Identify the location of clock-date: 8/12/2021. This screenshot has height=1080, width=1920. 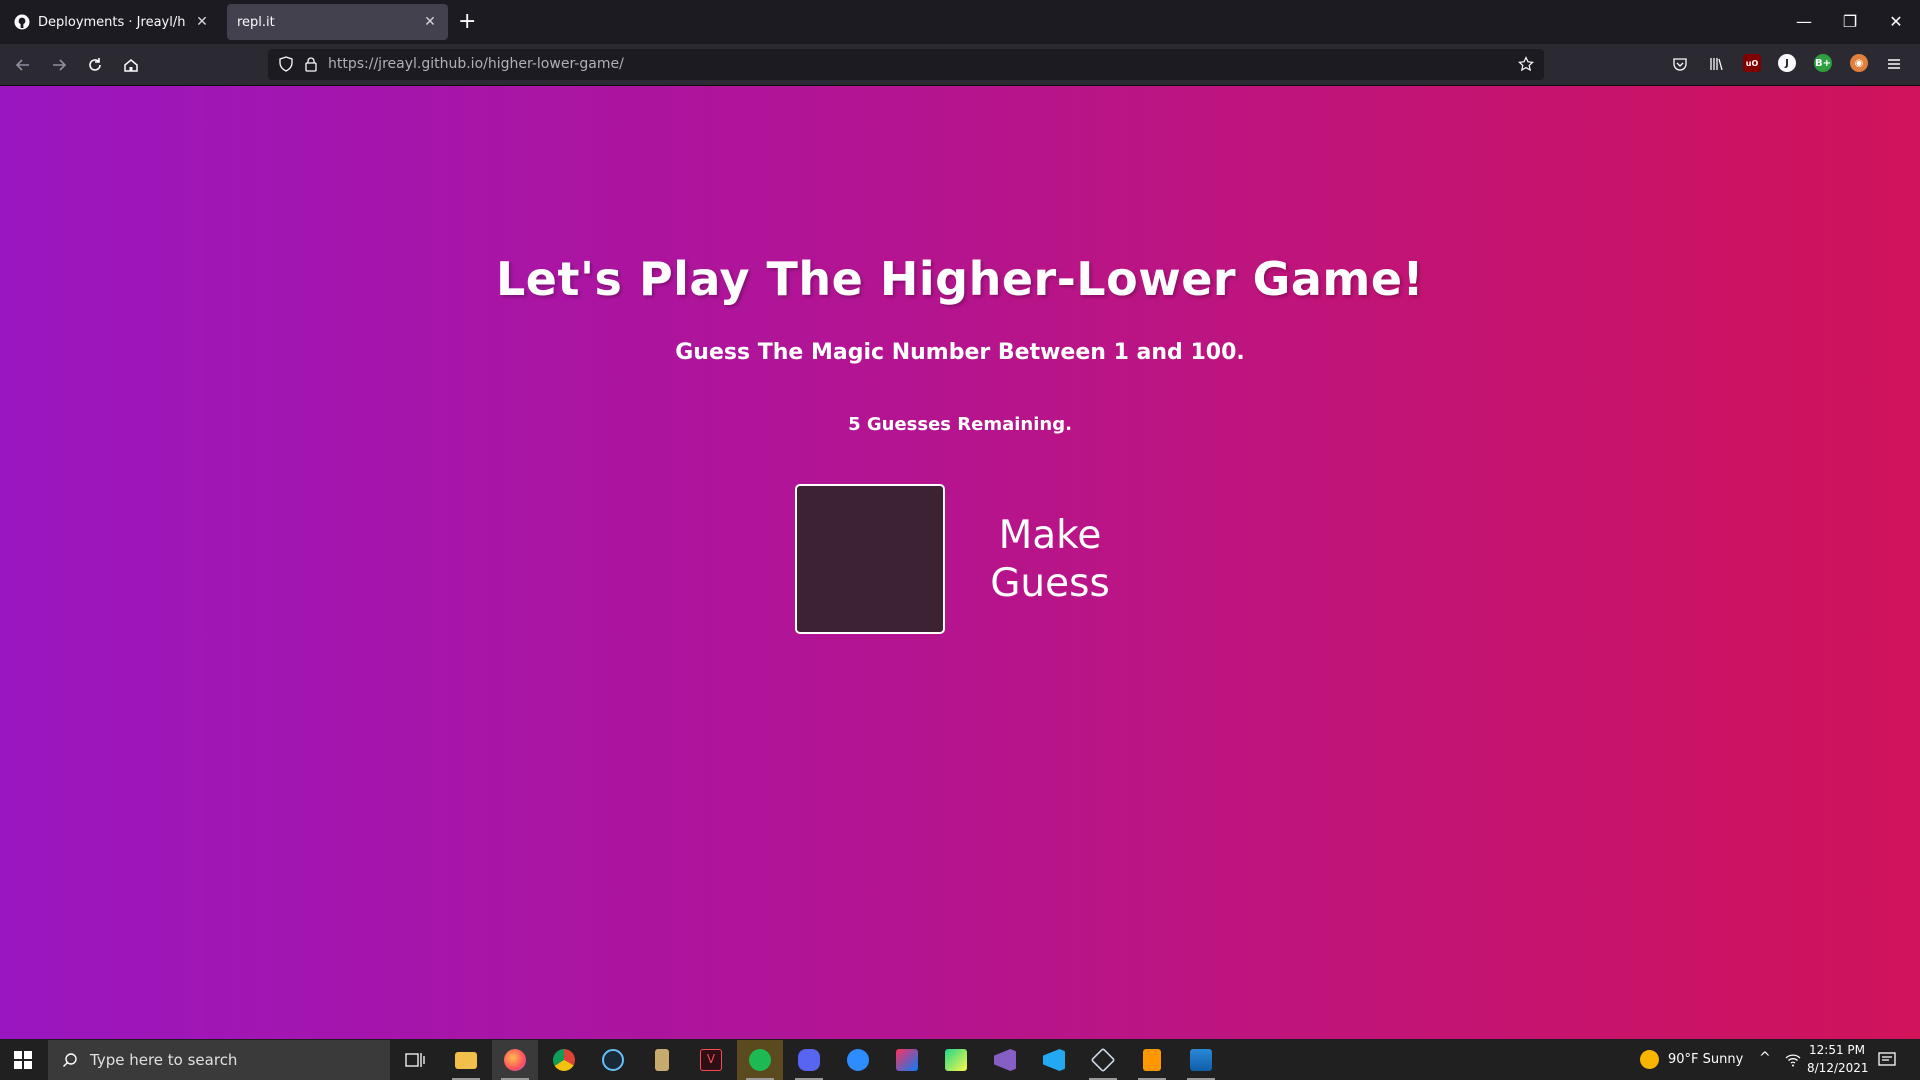
(1838, 1068).